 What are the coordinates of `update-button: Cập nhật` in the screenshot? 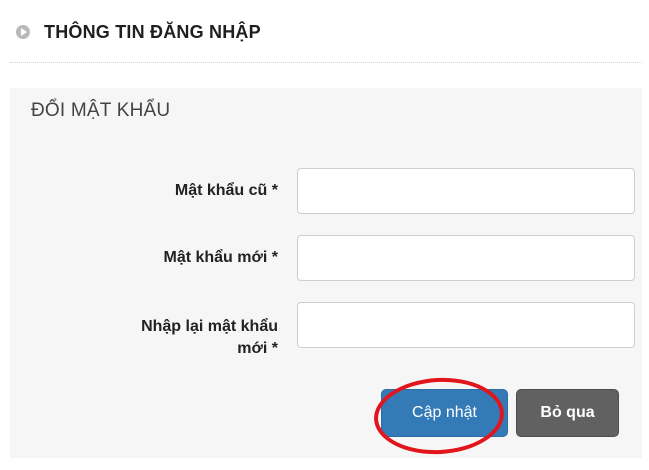 It's located at (444, 413).